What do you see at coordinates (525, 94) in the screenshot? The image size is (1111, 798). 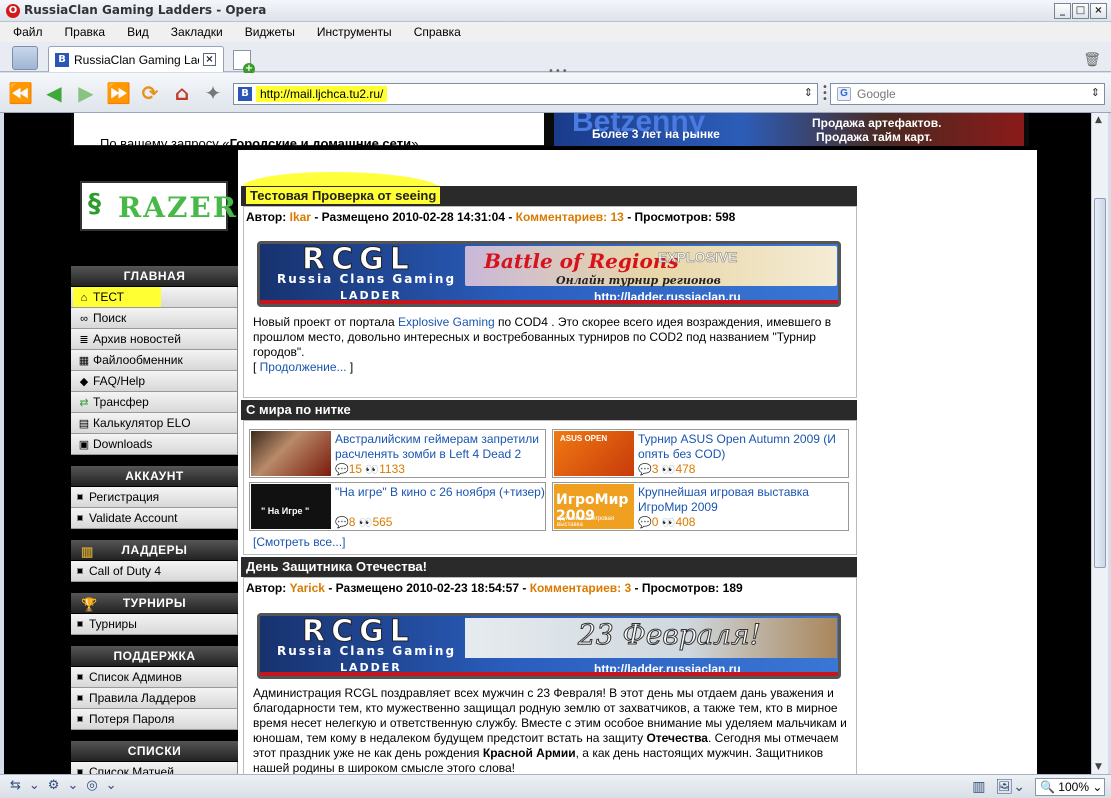 I see `address-field: B http://mail.ljchca.tu2.ru/ ⇕` at bounding box center [525, 94].